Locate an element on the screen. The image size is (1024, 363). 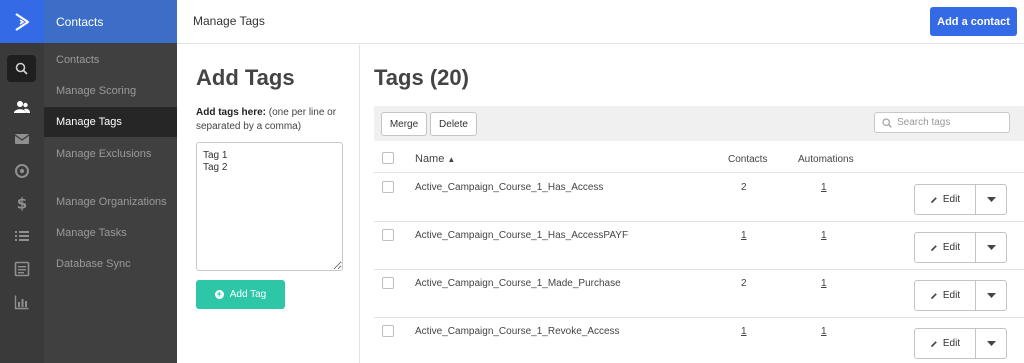
column-header-name-label: Name is located at coordinates (430, 159).